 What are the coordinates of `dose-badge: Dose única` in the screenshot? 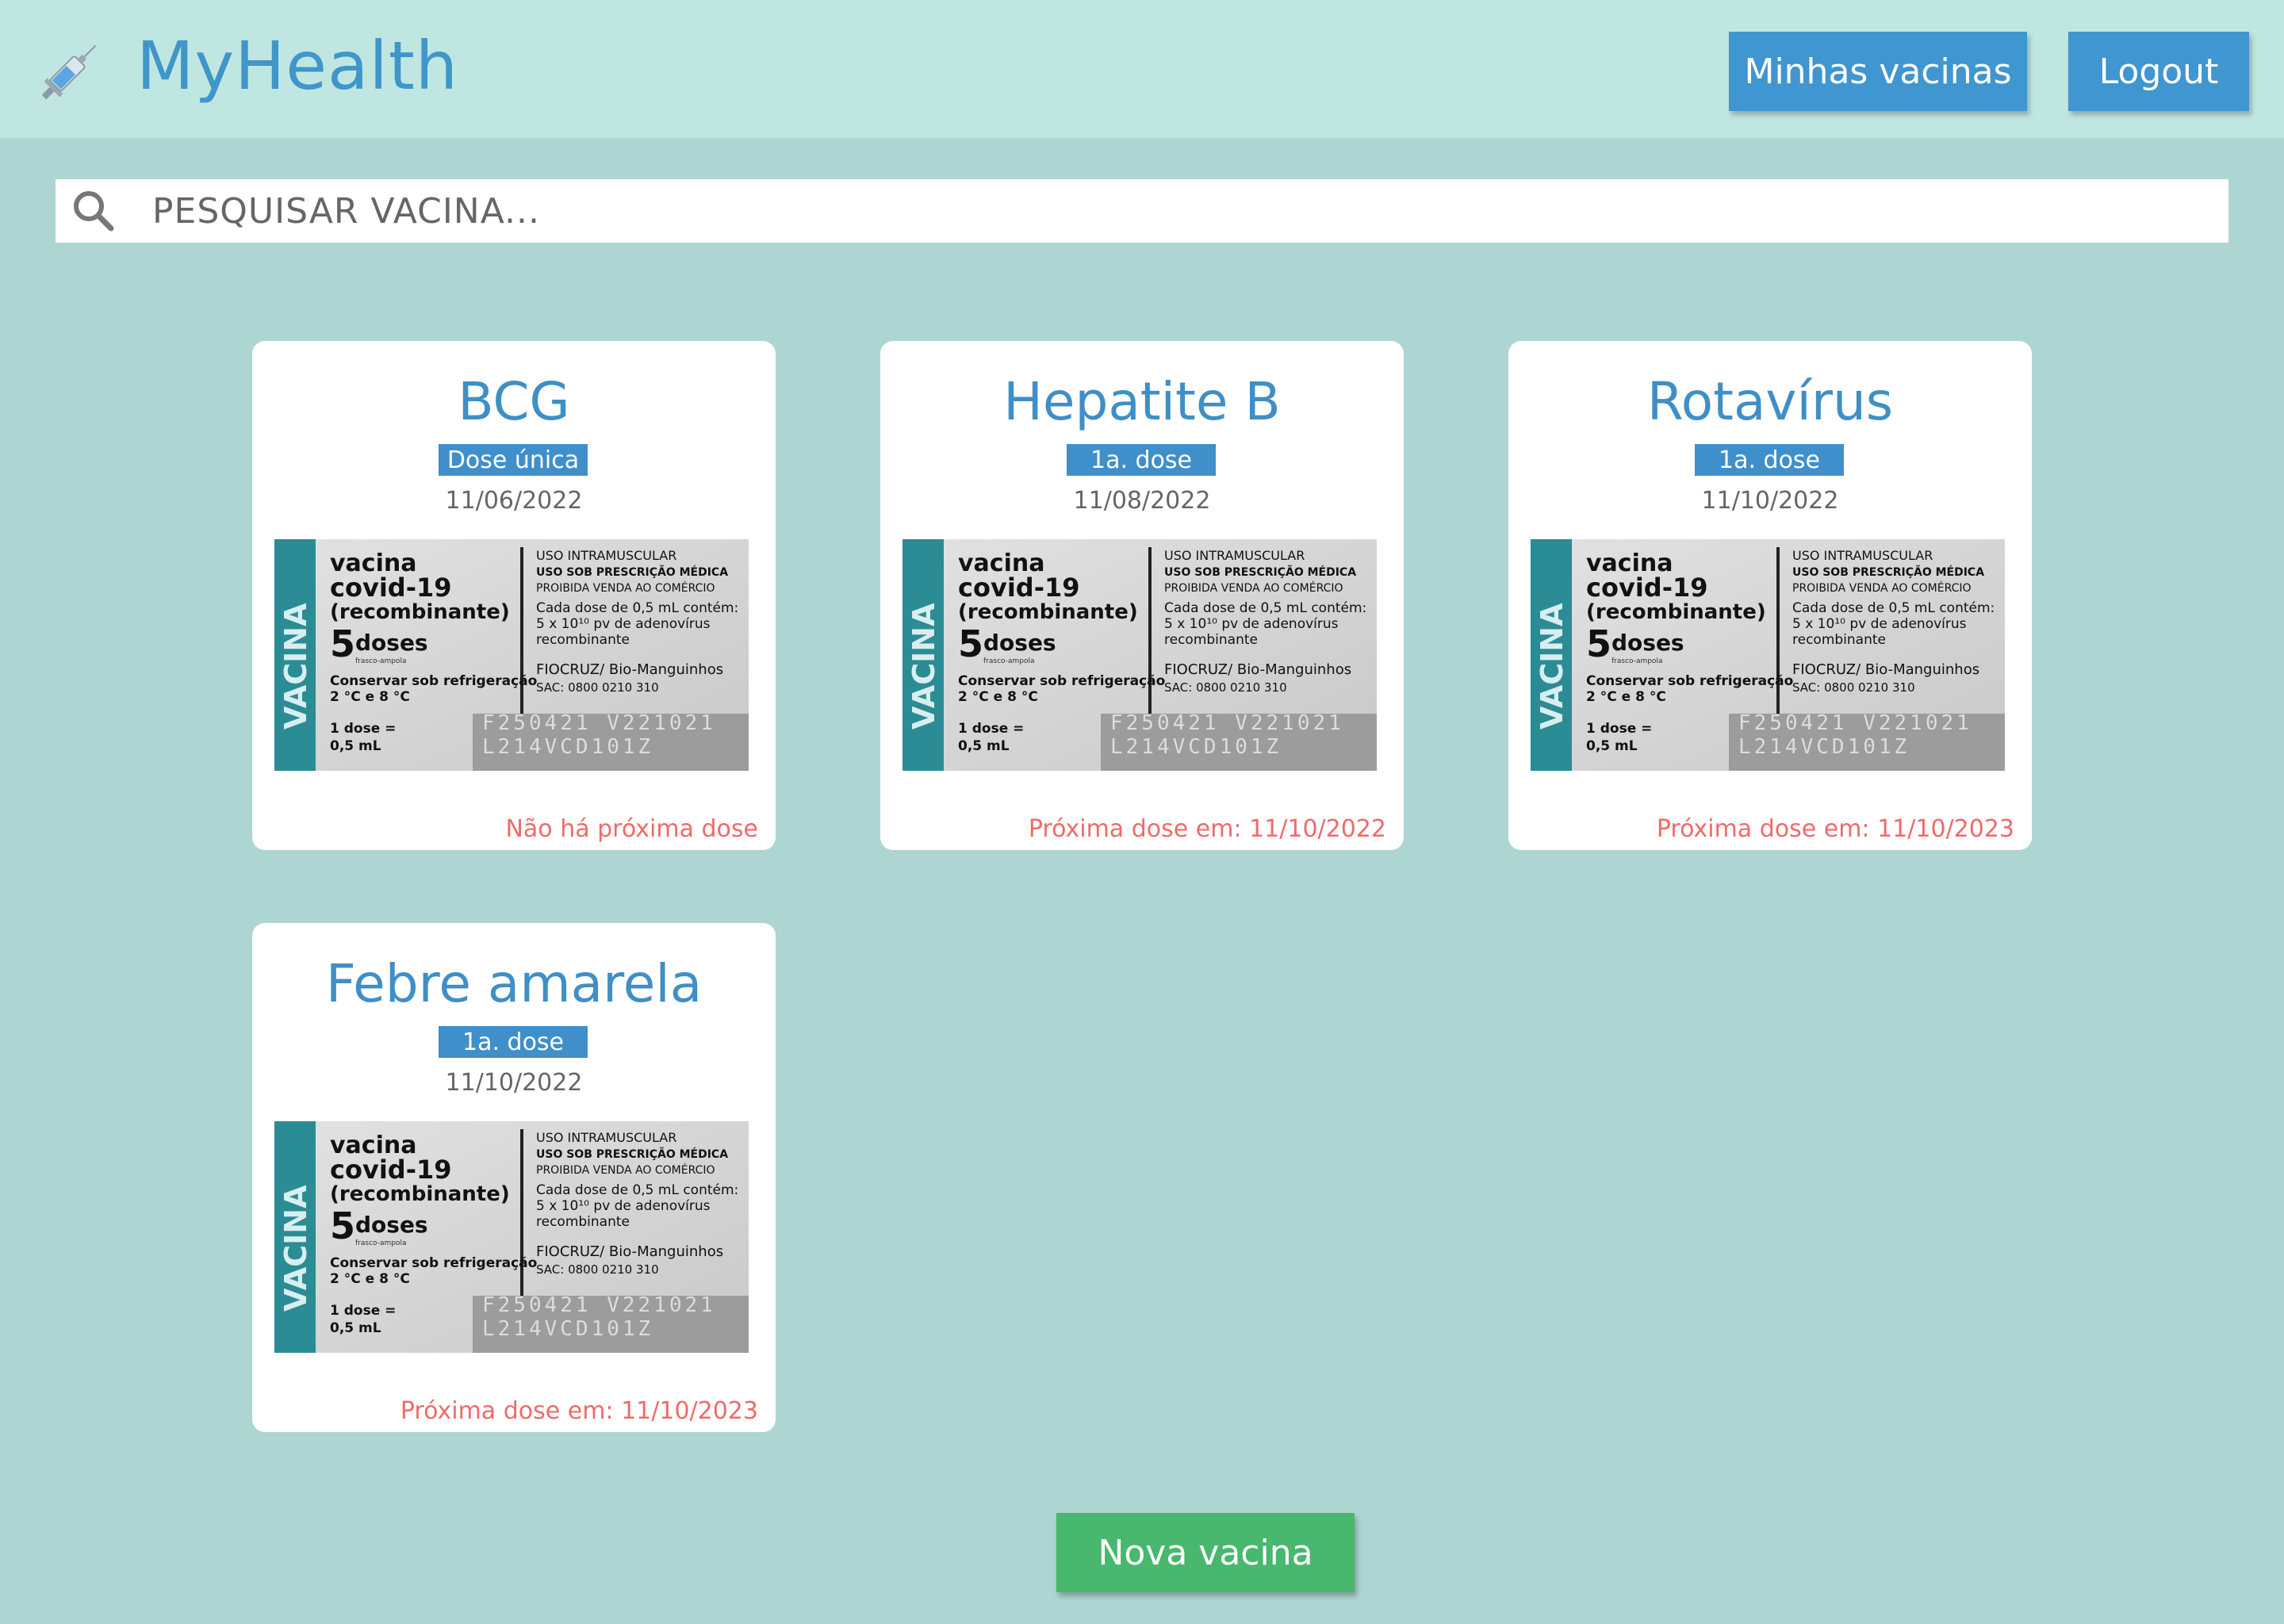 It's located at (513, 460).